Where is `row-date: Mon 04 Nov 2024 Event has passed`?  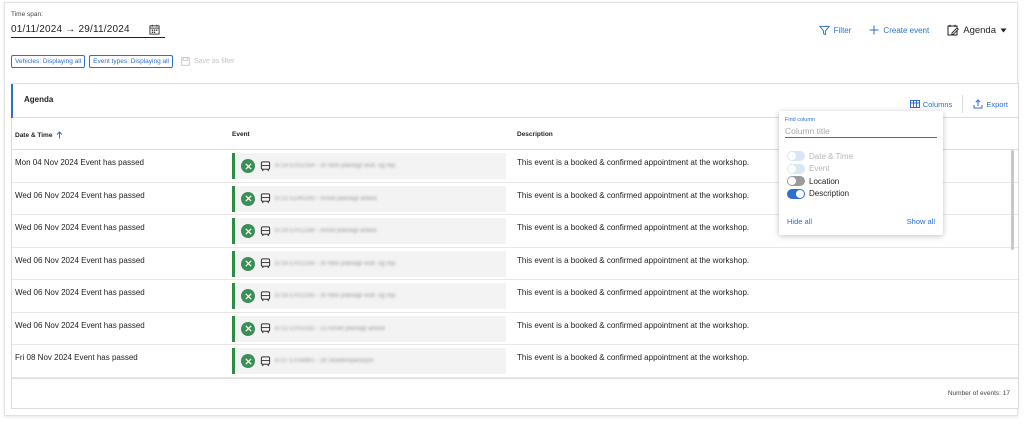 row-date: Mon 04 Nov 2024 Event has passed is located at coordinates (79, 162).